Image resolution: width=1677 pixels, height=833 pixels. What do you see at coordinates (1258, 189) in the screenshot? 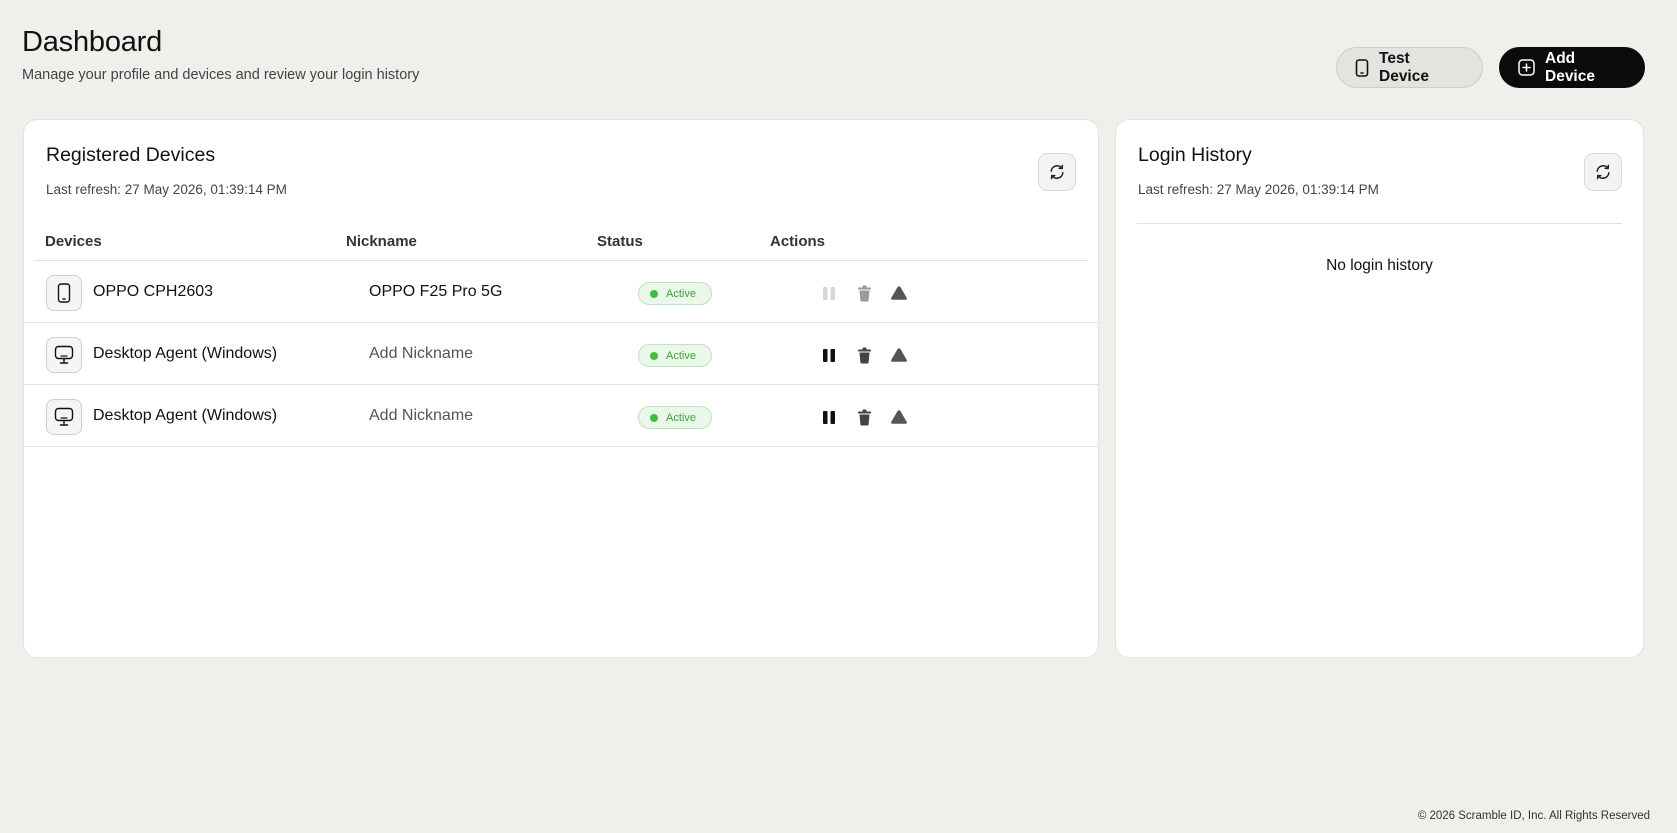
I see `history-last-refresh: Last refresh: 27 May 2026, 01:39:14 PM` at bounding box center [1258, 189].